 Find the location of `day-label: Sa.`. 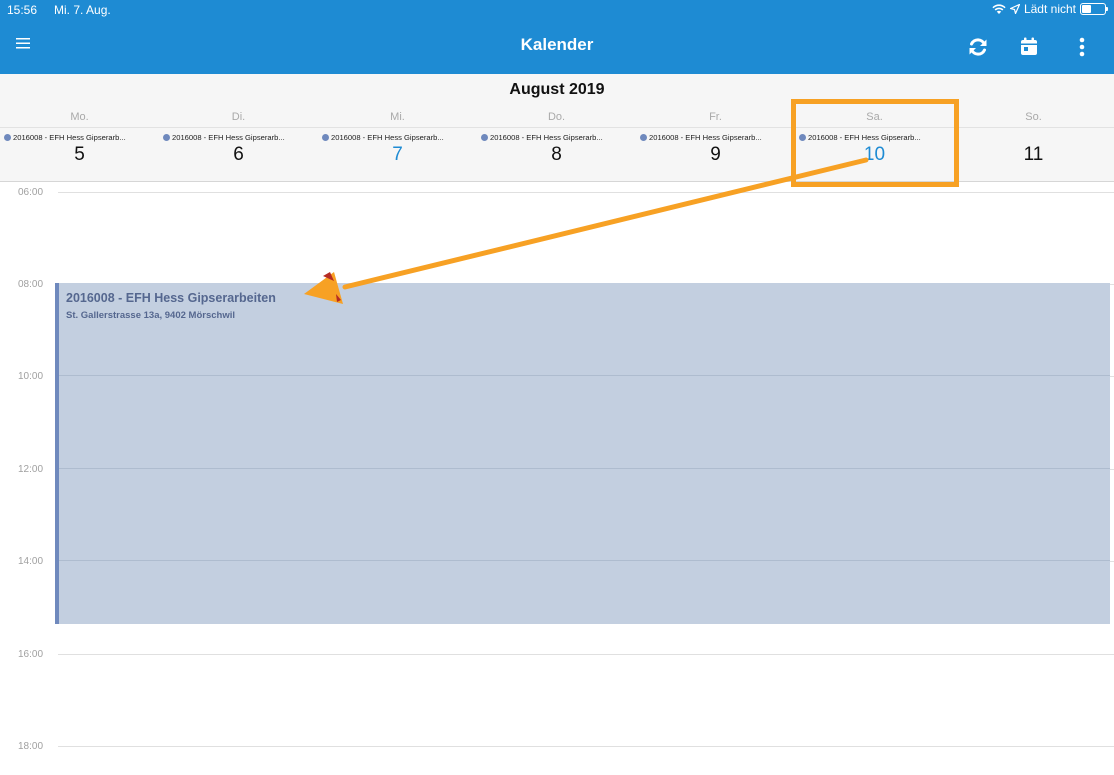

day-label: Sa. is located at coordinates (874, 117).